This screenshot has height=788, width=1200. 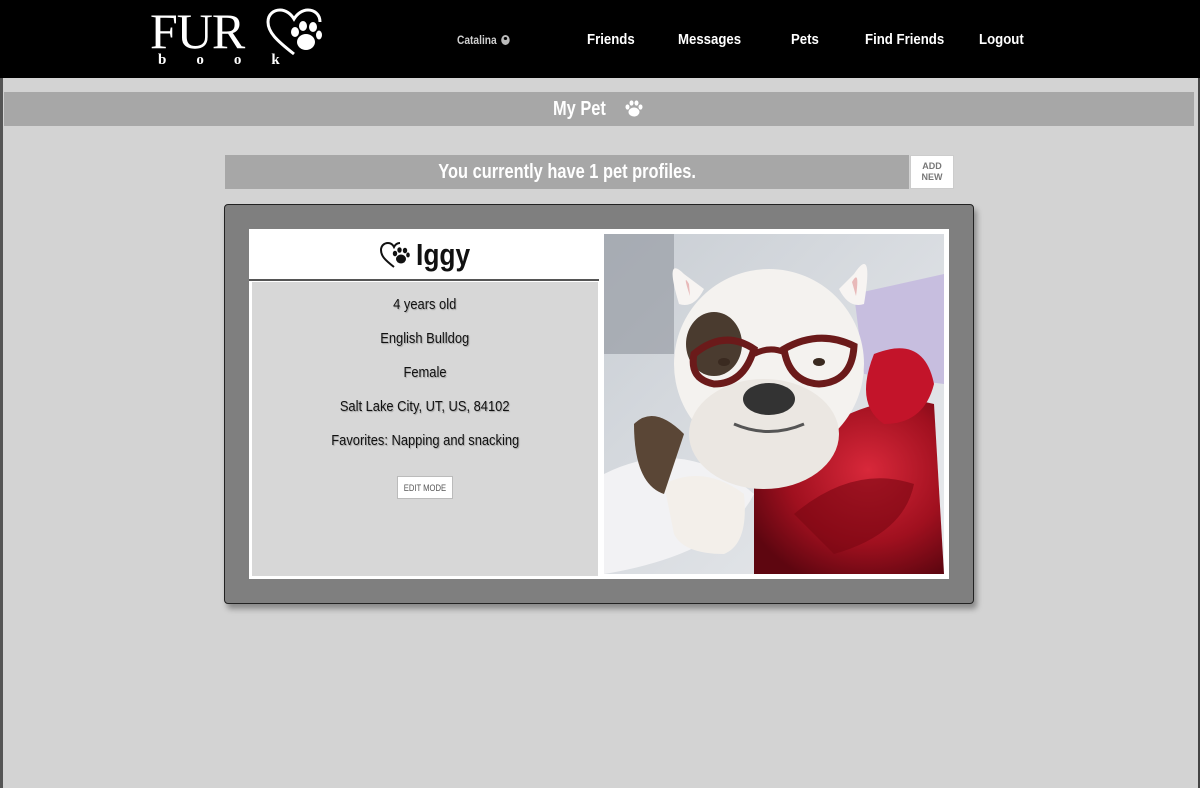 I want to click on pet-name: Iggy, so click(x=443, y=254).